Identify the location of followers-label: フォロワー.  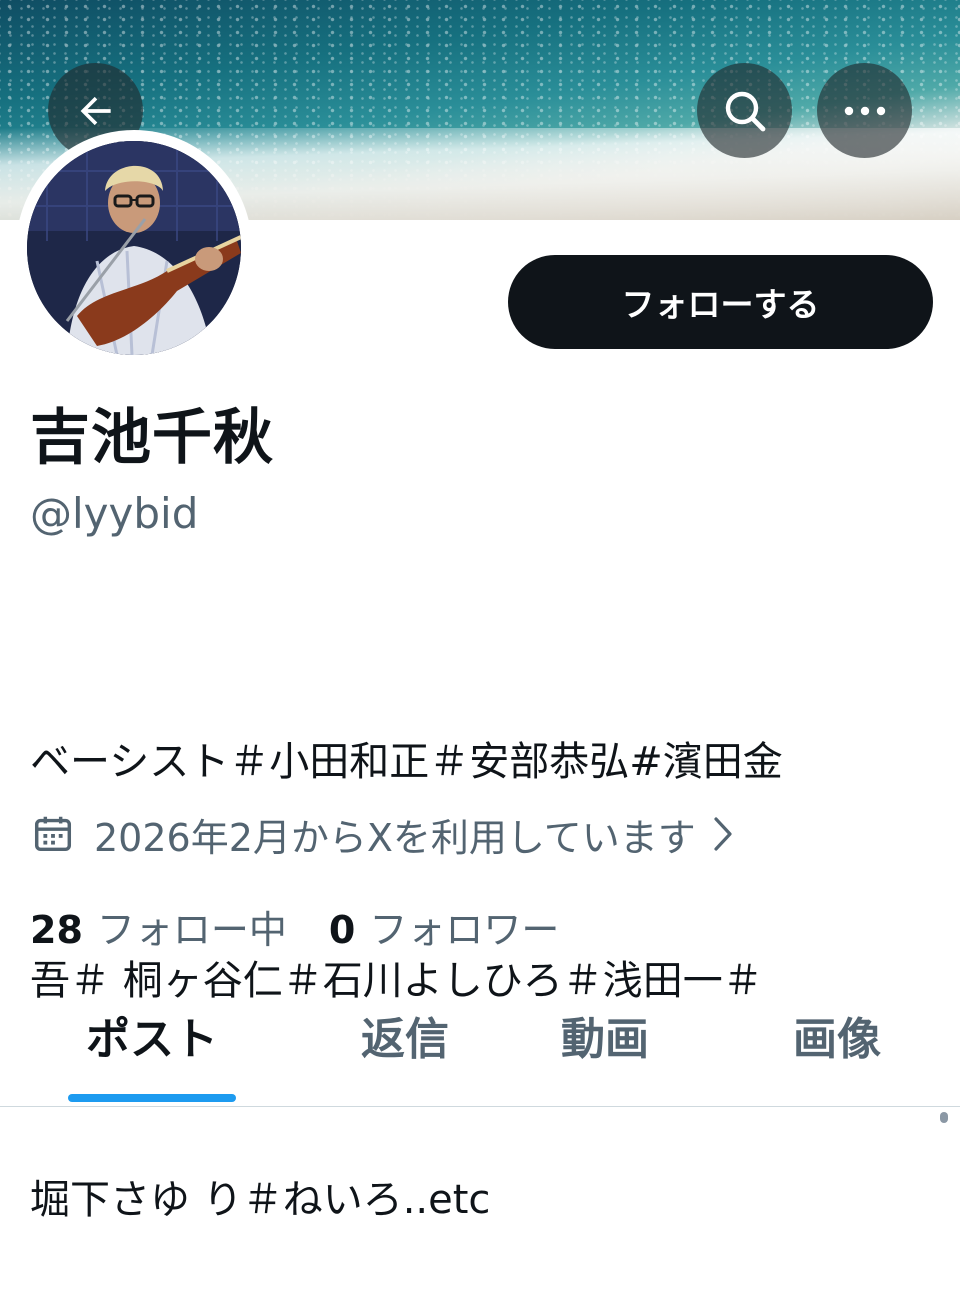
(464, 929).